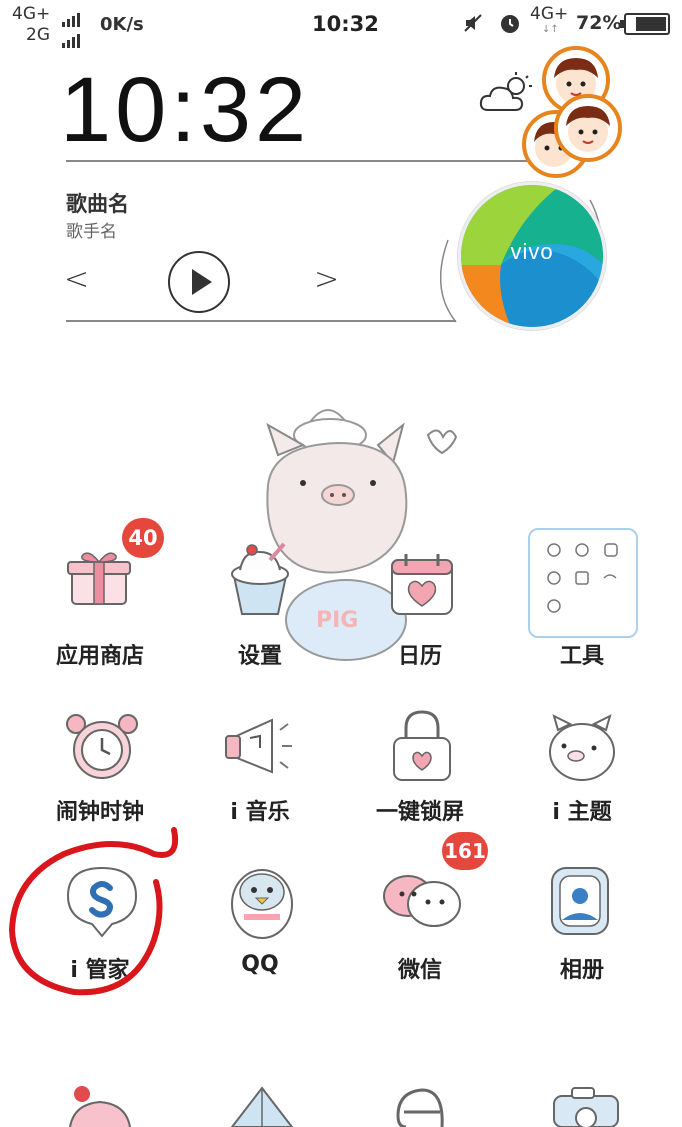 The width and height of the screenshot is (682, 1127). What do you see at coordinates (419, 970) in the screenshot?
I see `wechat-label: 微信` at bounding box center [419, 970].